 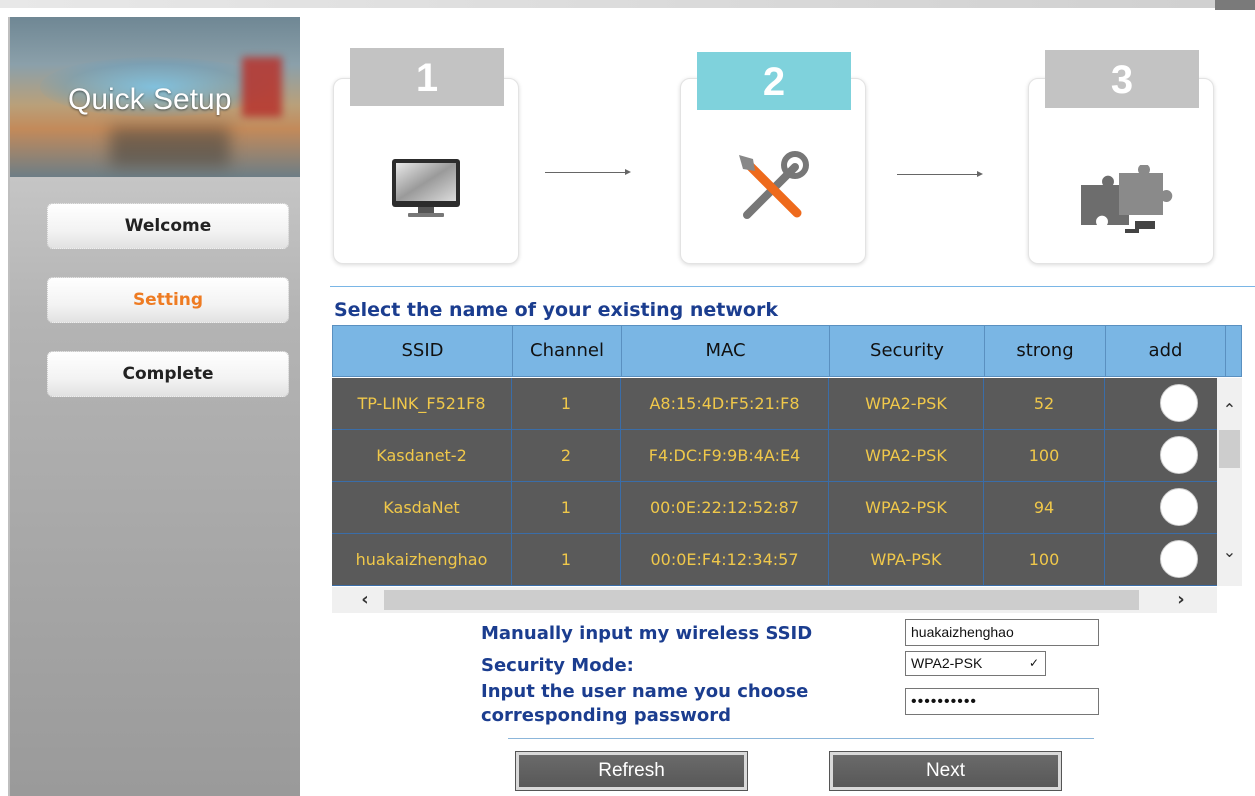 I want to click on step-2-number: 2, so click(x=774, y=81).